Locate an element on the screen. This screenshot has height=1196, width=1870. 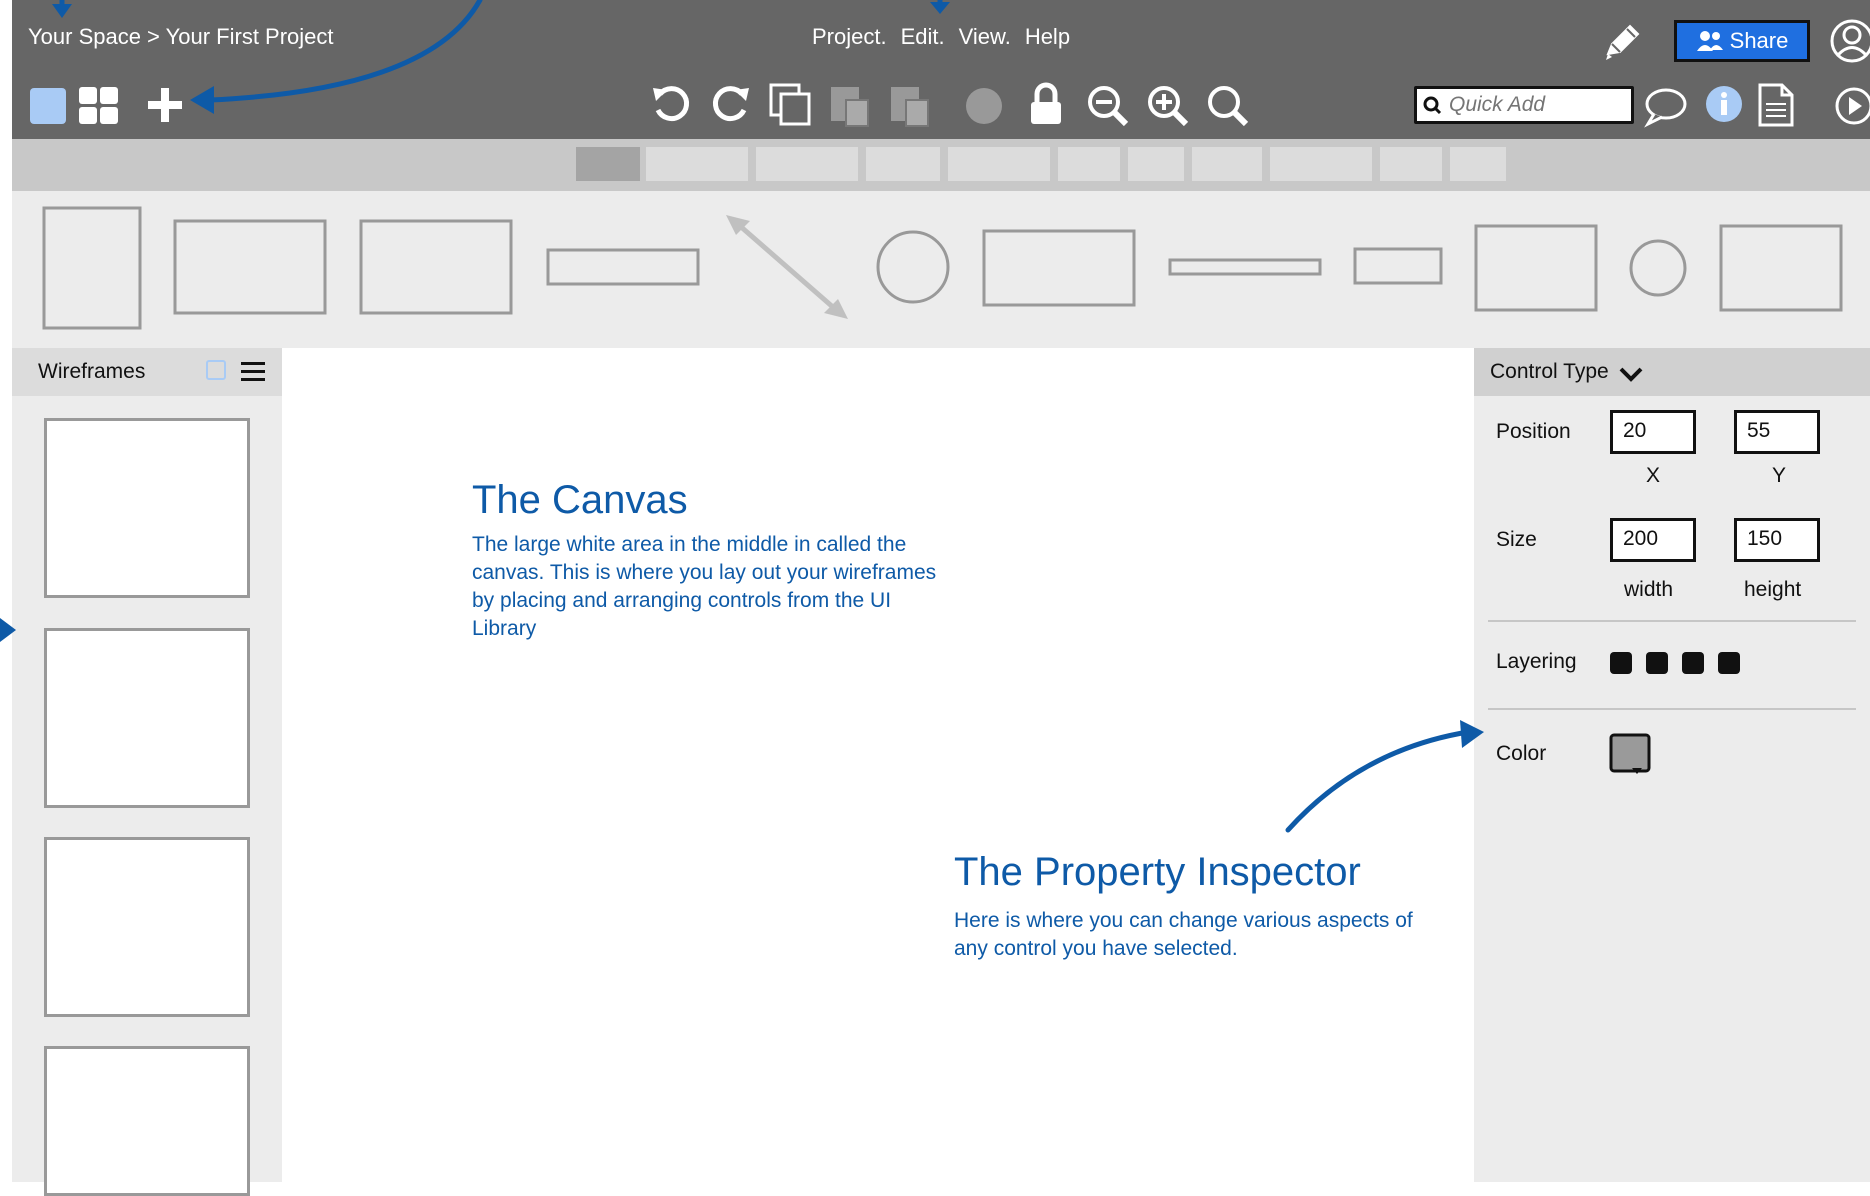
inspector-arrow is located at coordinates (1378, 781).